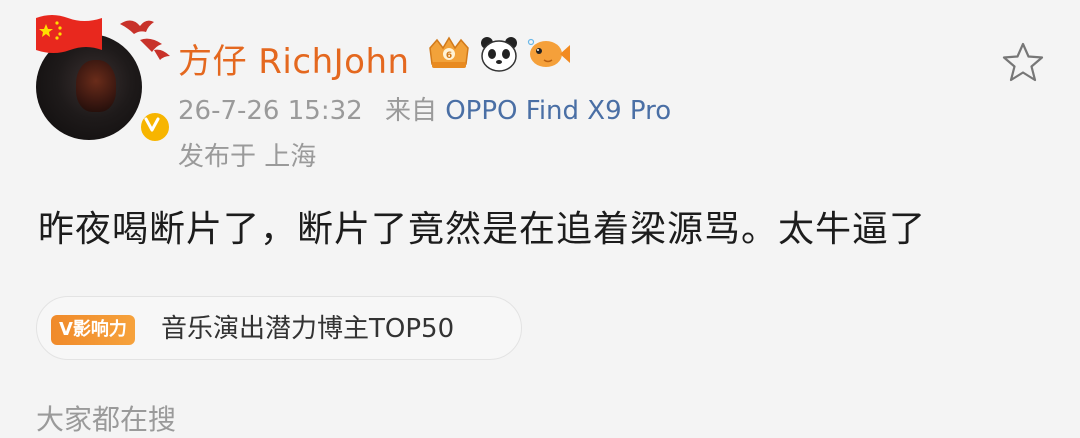 This screenshot has height=438, width=1080. I want to click on post-timestamp: 26-7-26 15:32, so click(270, 111).